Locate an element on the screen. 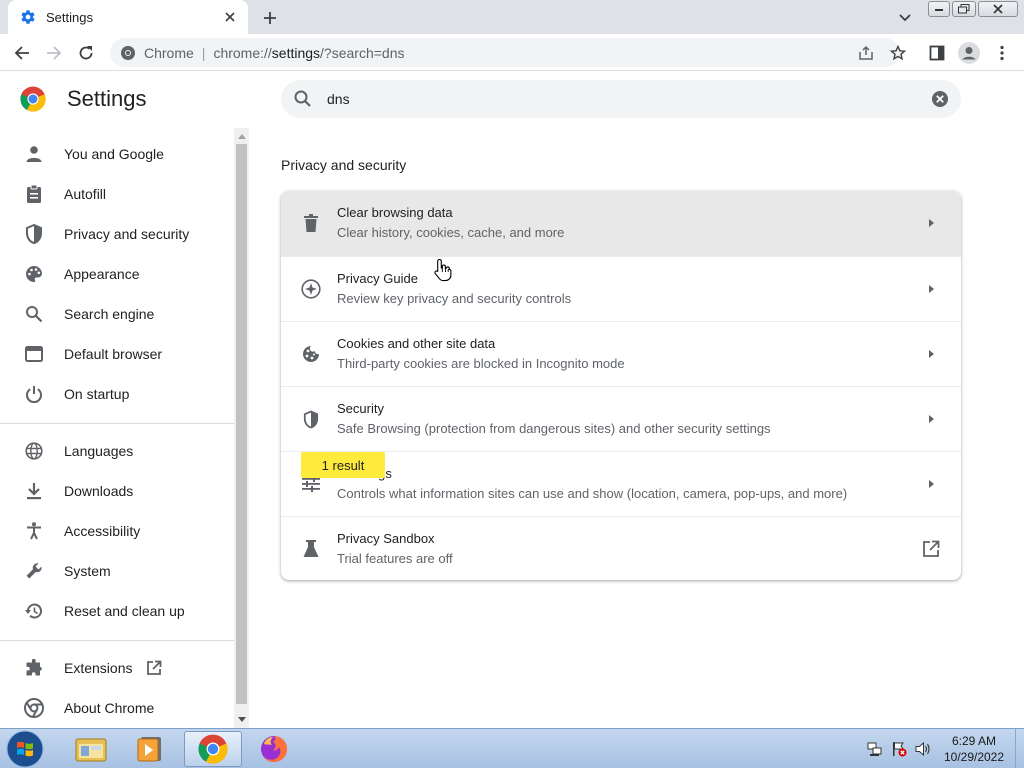 Image resolution: width=1024 pixels, height=768 pixels. tab-close-button is located at coordinates (230, 17).